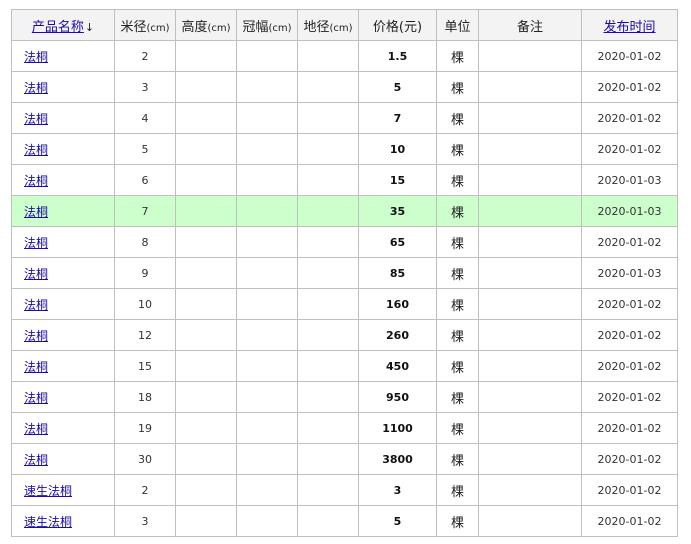 This screenshot has height=544, width=691. Describe the element at coordinates (133, 27) in the screenshot. I see `header-diameter-label: 米径` at that location.